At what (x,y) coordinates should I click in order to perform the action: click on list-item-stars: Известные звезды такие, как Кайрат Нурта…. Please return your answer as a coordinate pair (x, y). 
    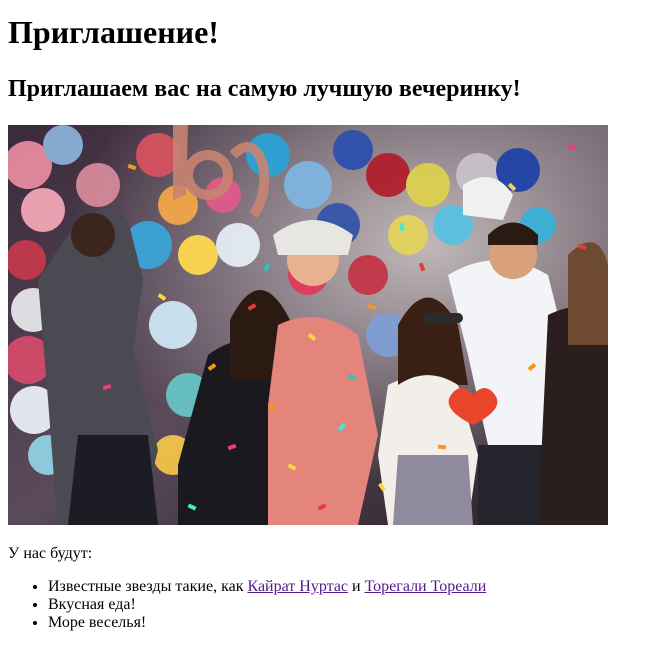
    Looking at the image, I should click on (345, 587).